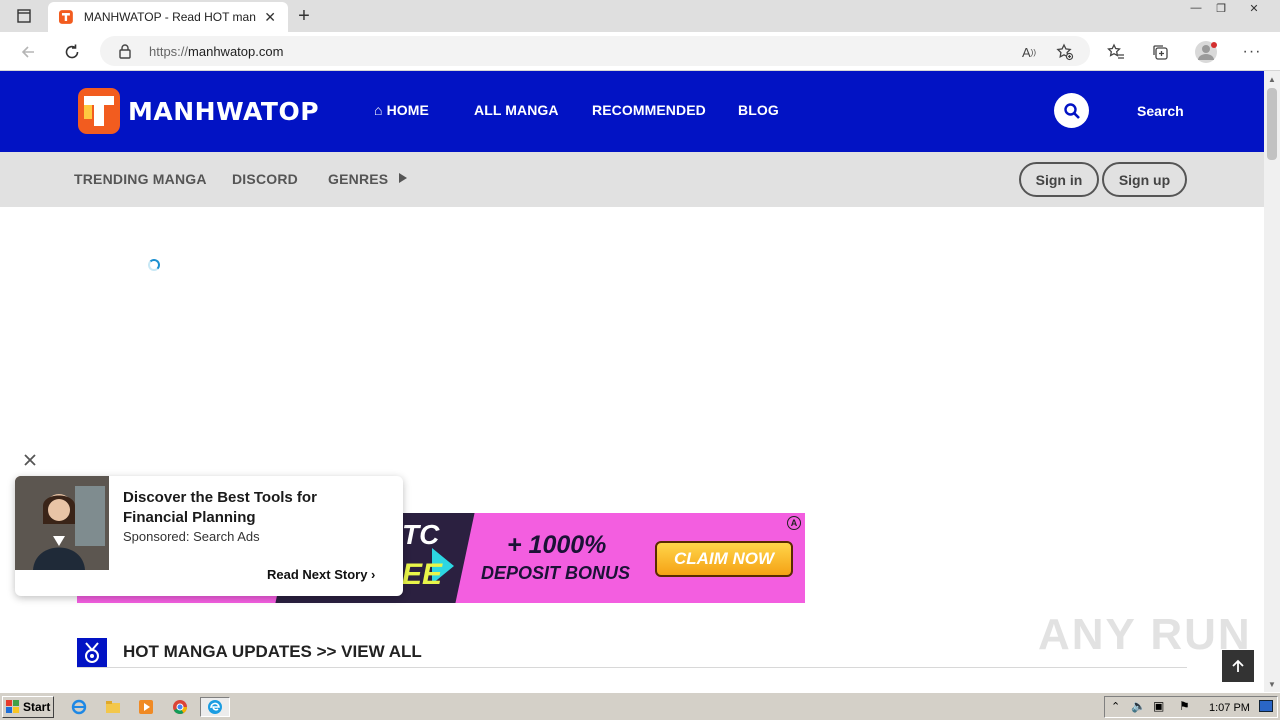 The width and height of the screenshot is (1280, 720). What do you see at coordinates (215, 707) in the screenshot?
I see `edge-taskbar-icon` at bounding box center [215, 707].